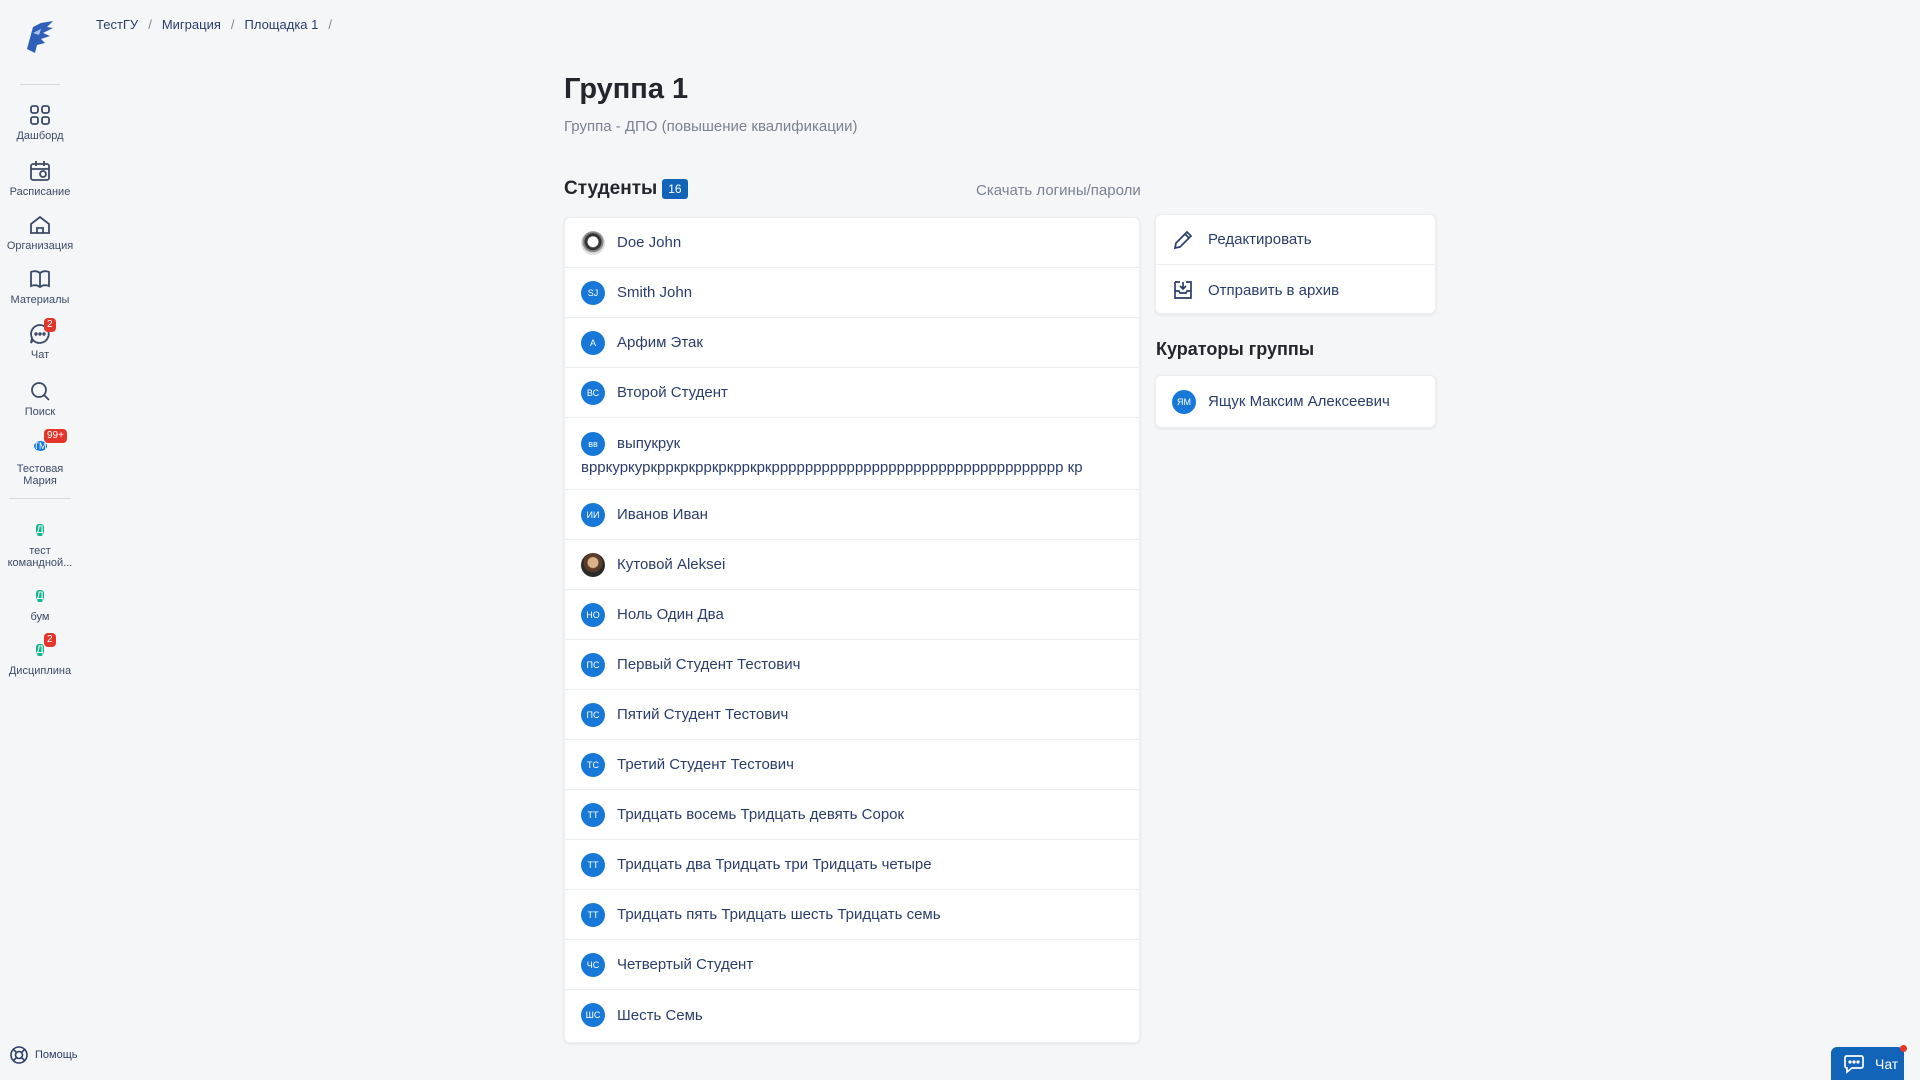 The width and height of the screenshot is (1920, 1080). What do you see at coordinates (662, 514) in the screenshot?
I see `student-name: Иванов Иван` at bounding box center [662, 514].